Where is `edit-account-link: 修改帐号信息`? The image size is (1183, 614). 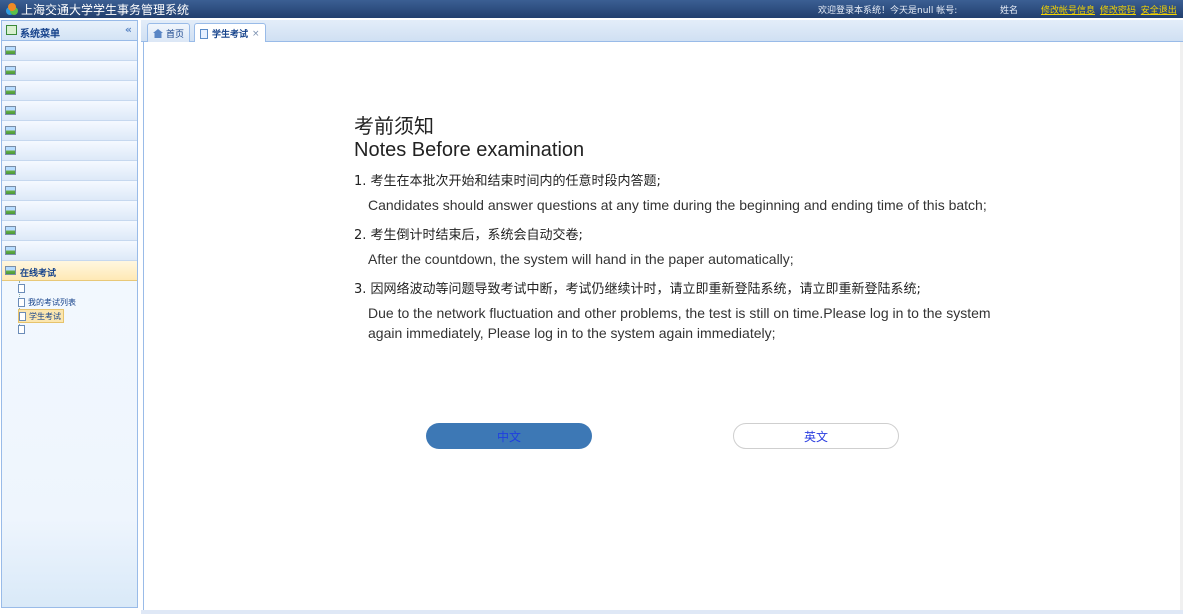
edit-account-link: 修改帐号信息 is located at coordinates (1068, 11).